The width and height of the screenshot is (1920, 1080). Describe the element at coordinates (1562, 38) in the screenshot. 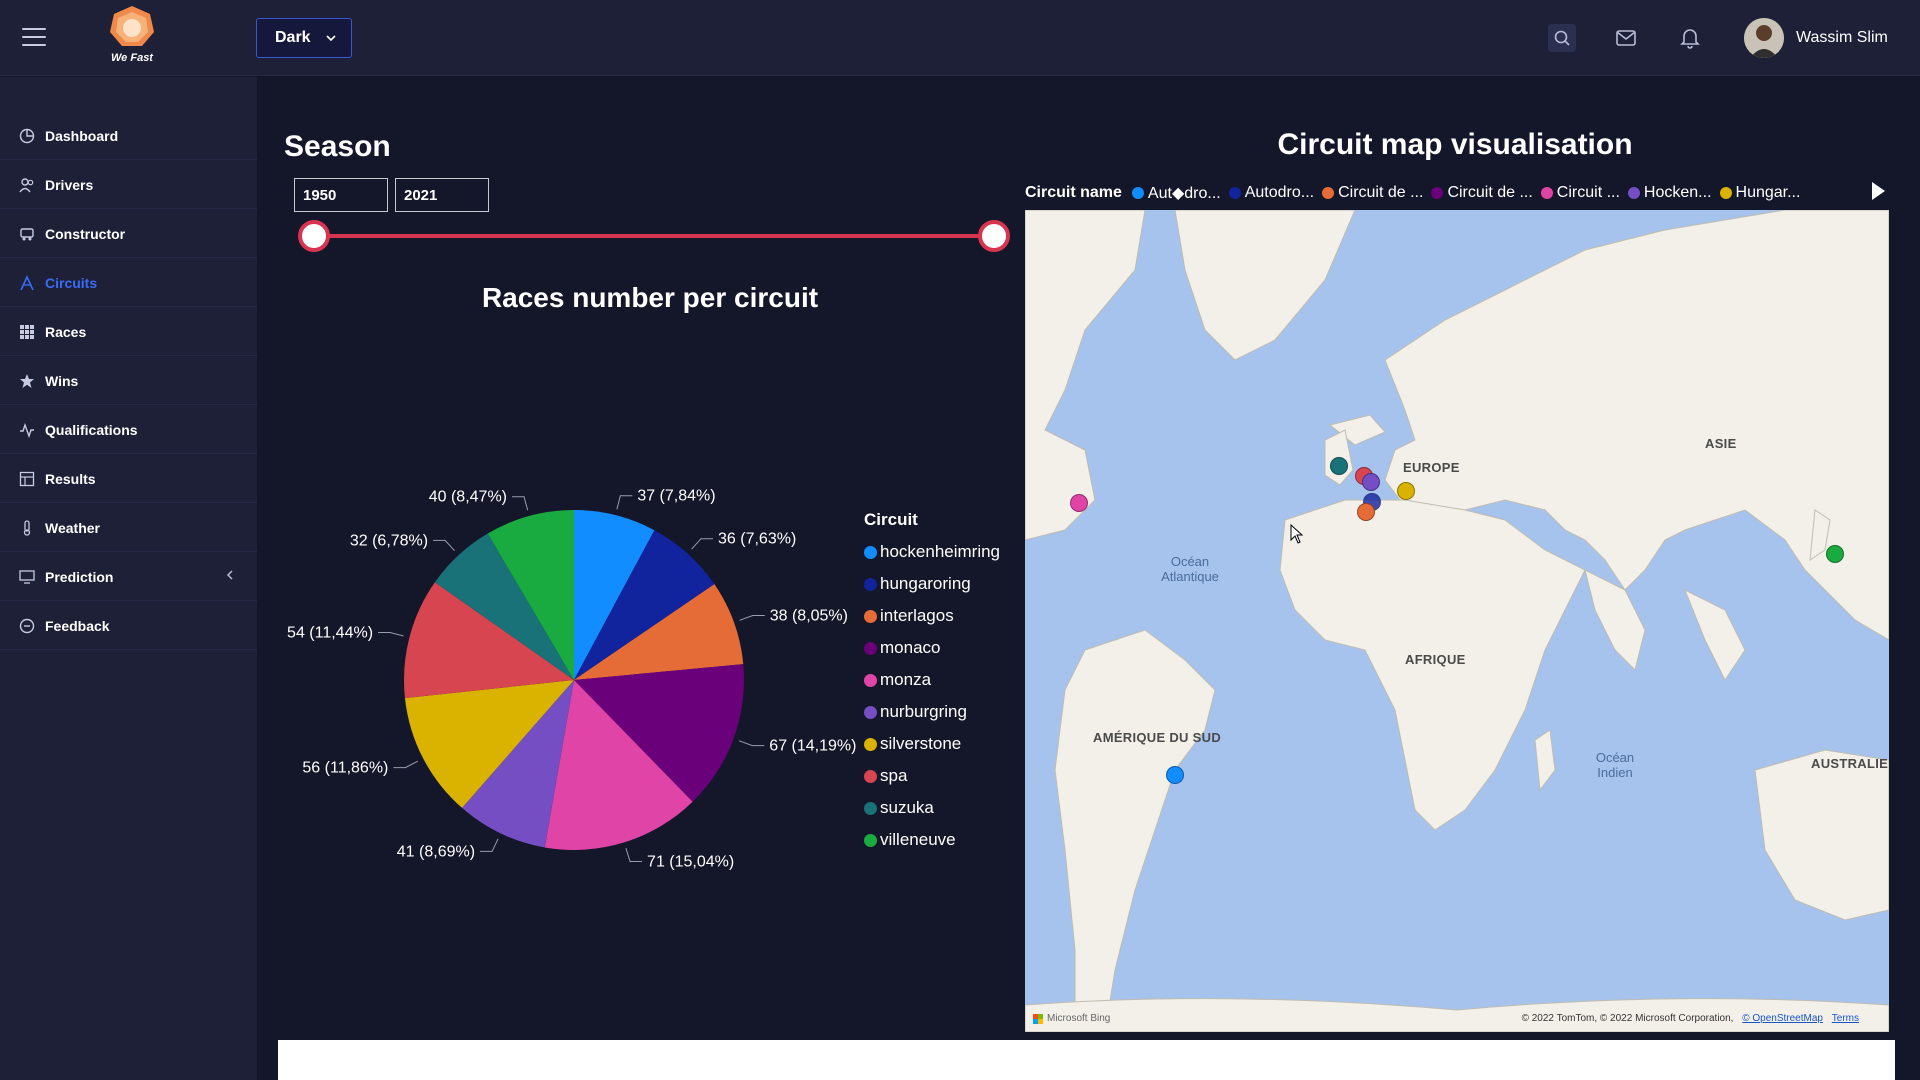

I see `search-icon` at that location.